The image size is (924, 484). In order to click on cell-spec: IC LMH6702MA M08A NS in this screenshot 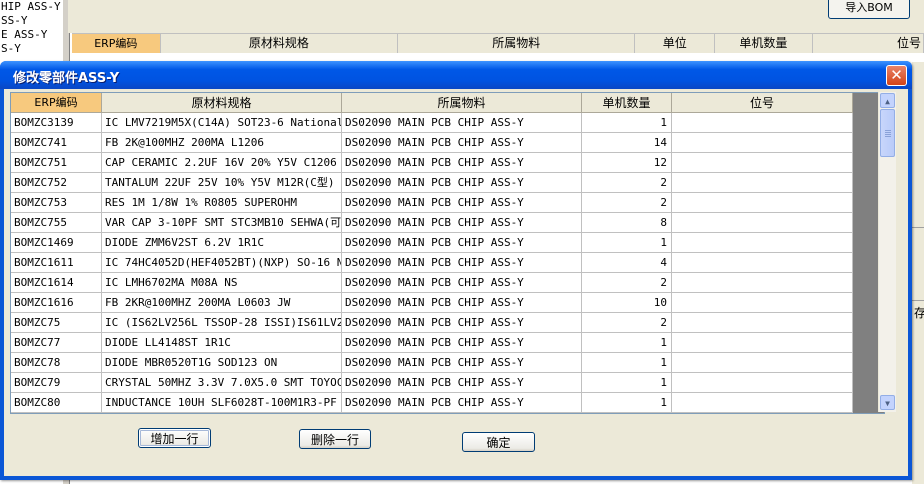, I will do `click(222, 283)`.